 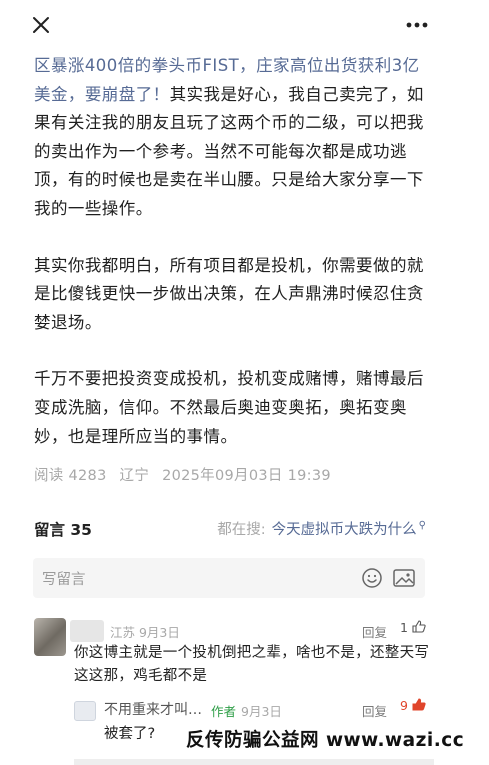 I want to click on comments-header: 留言 35 都在搜: 今天虚拟币大跌为什么 ⚲, so click(x=230, y=528).